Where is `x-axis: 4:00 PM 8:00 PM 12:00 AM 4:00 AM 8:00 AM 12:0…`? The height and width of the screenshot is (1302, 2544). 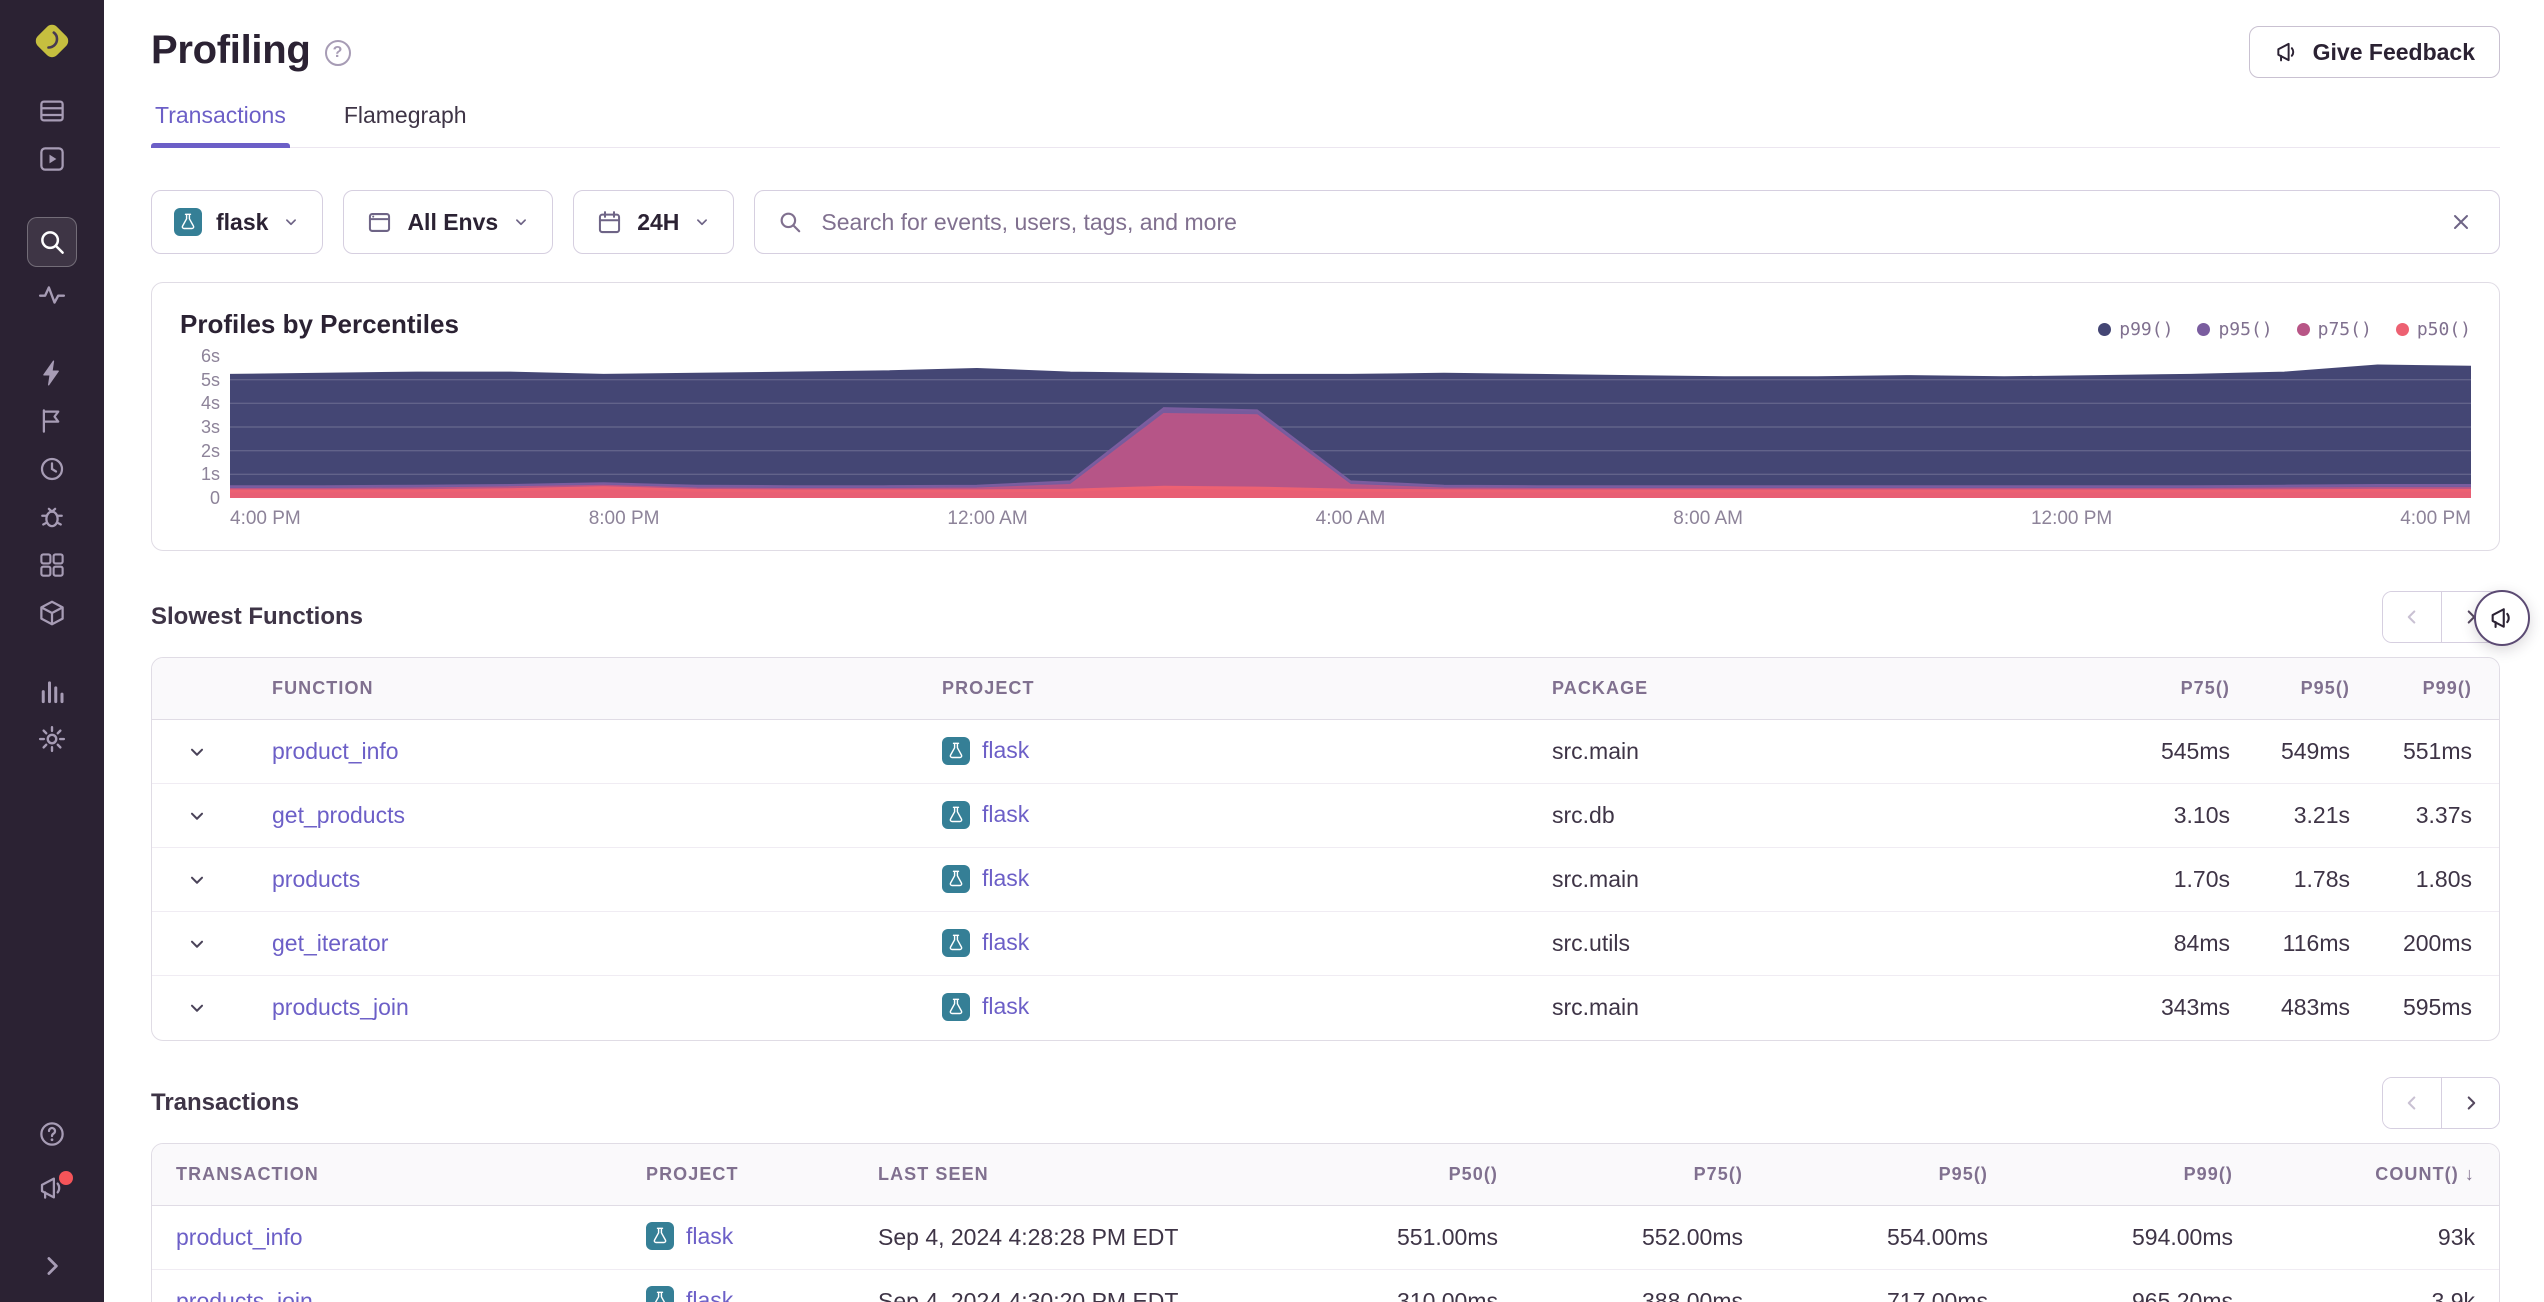
x-axis: 4:00 PM 8:00 PM 12:00 AM 4:00 AM 8:00 AM 12:0… is located at coordinates (1350, 519).